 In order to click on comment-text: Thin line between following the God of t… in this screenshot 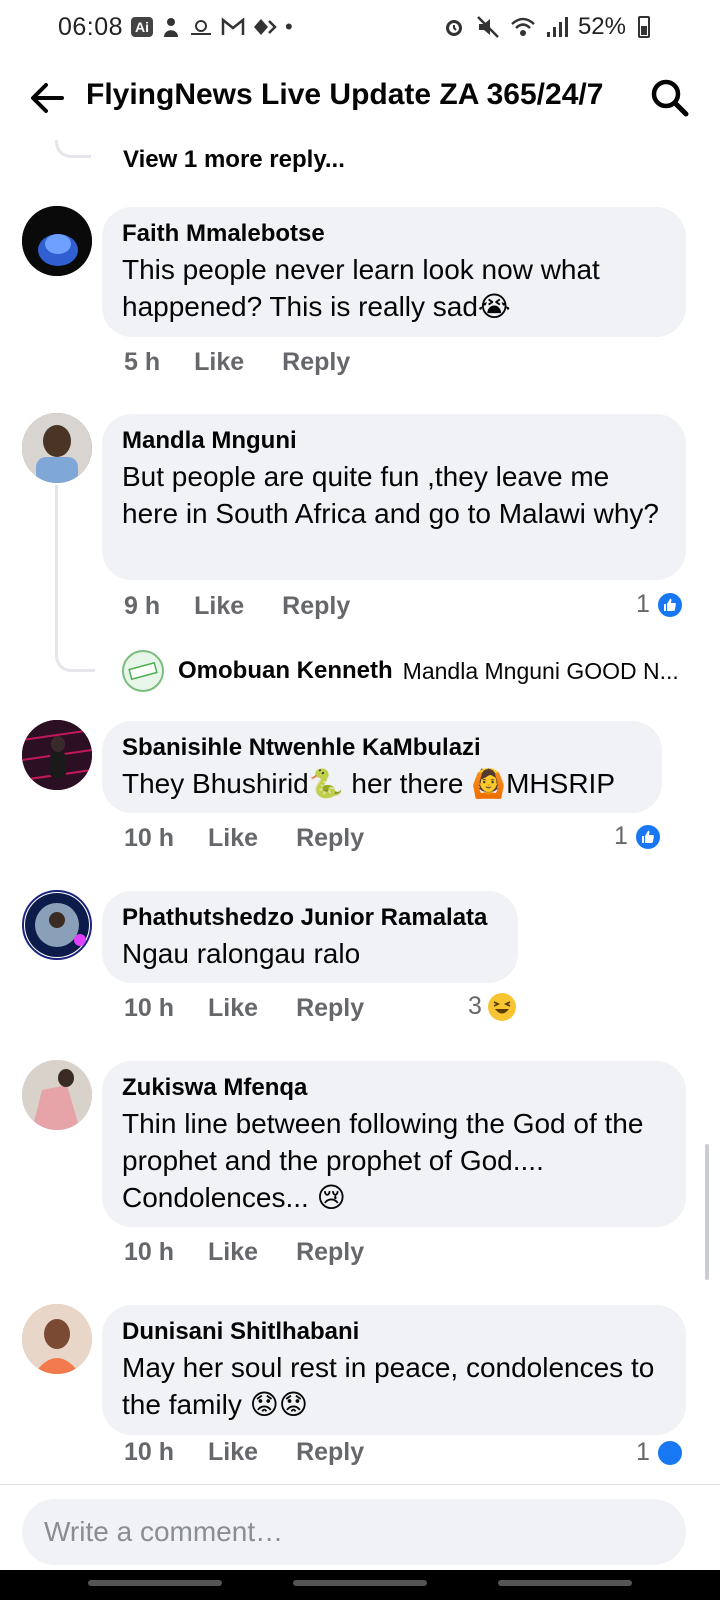, I will do `click(383, 1160)`.